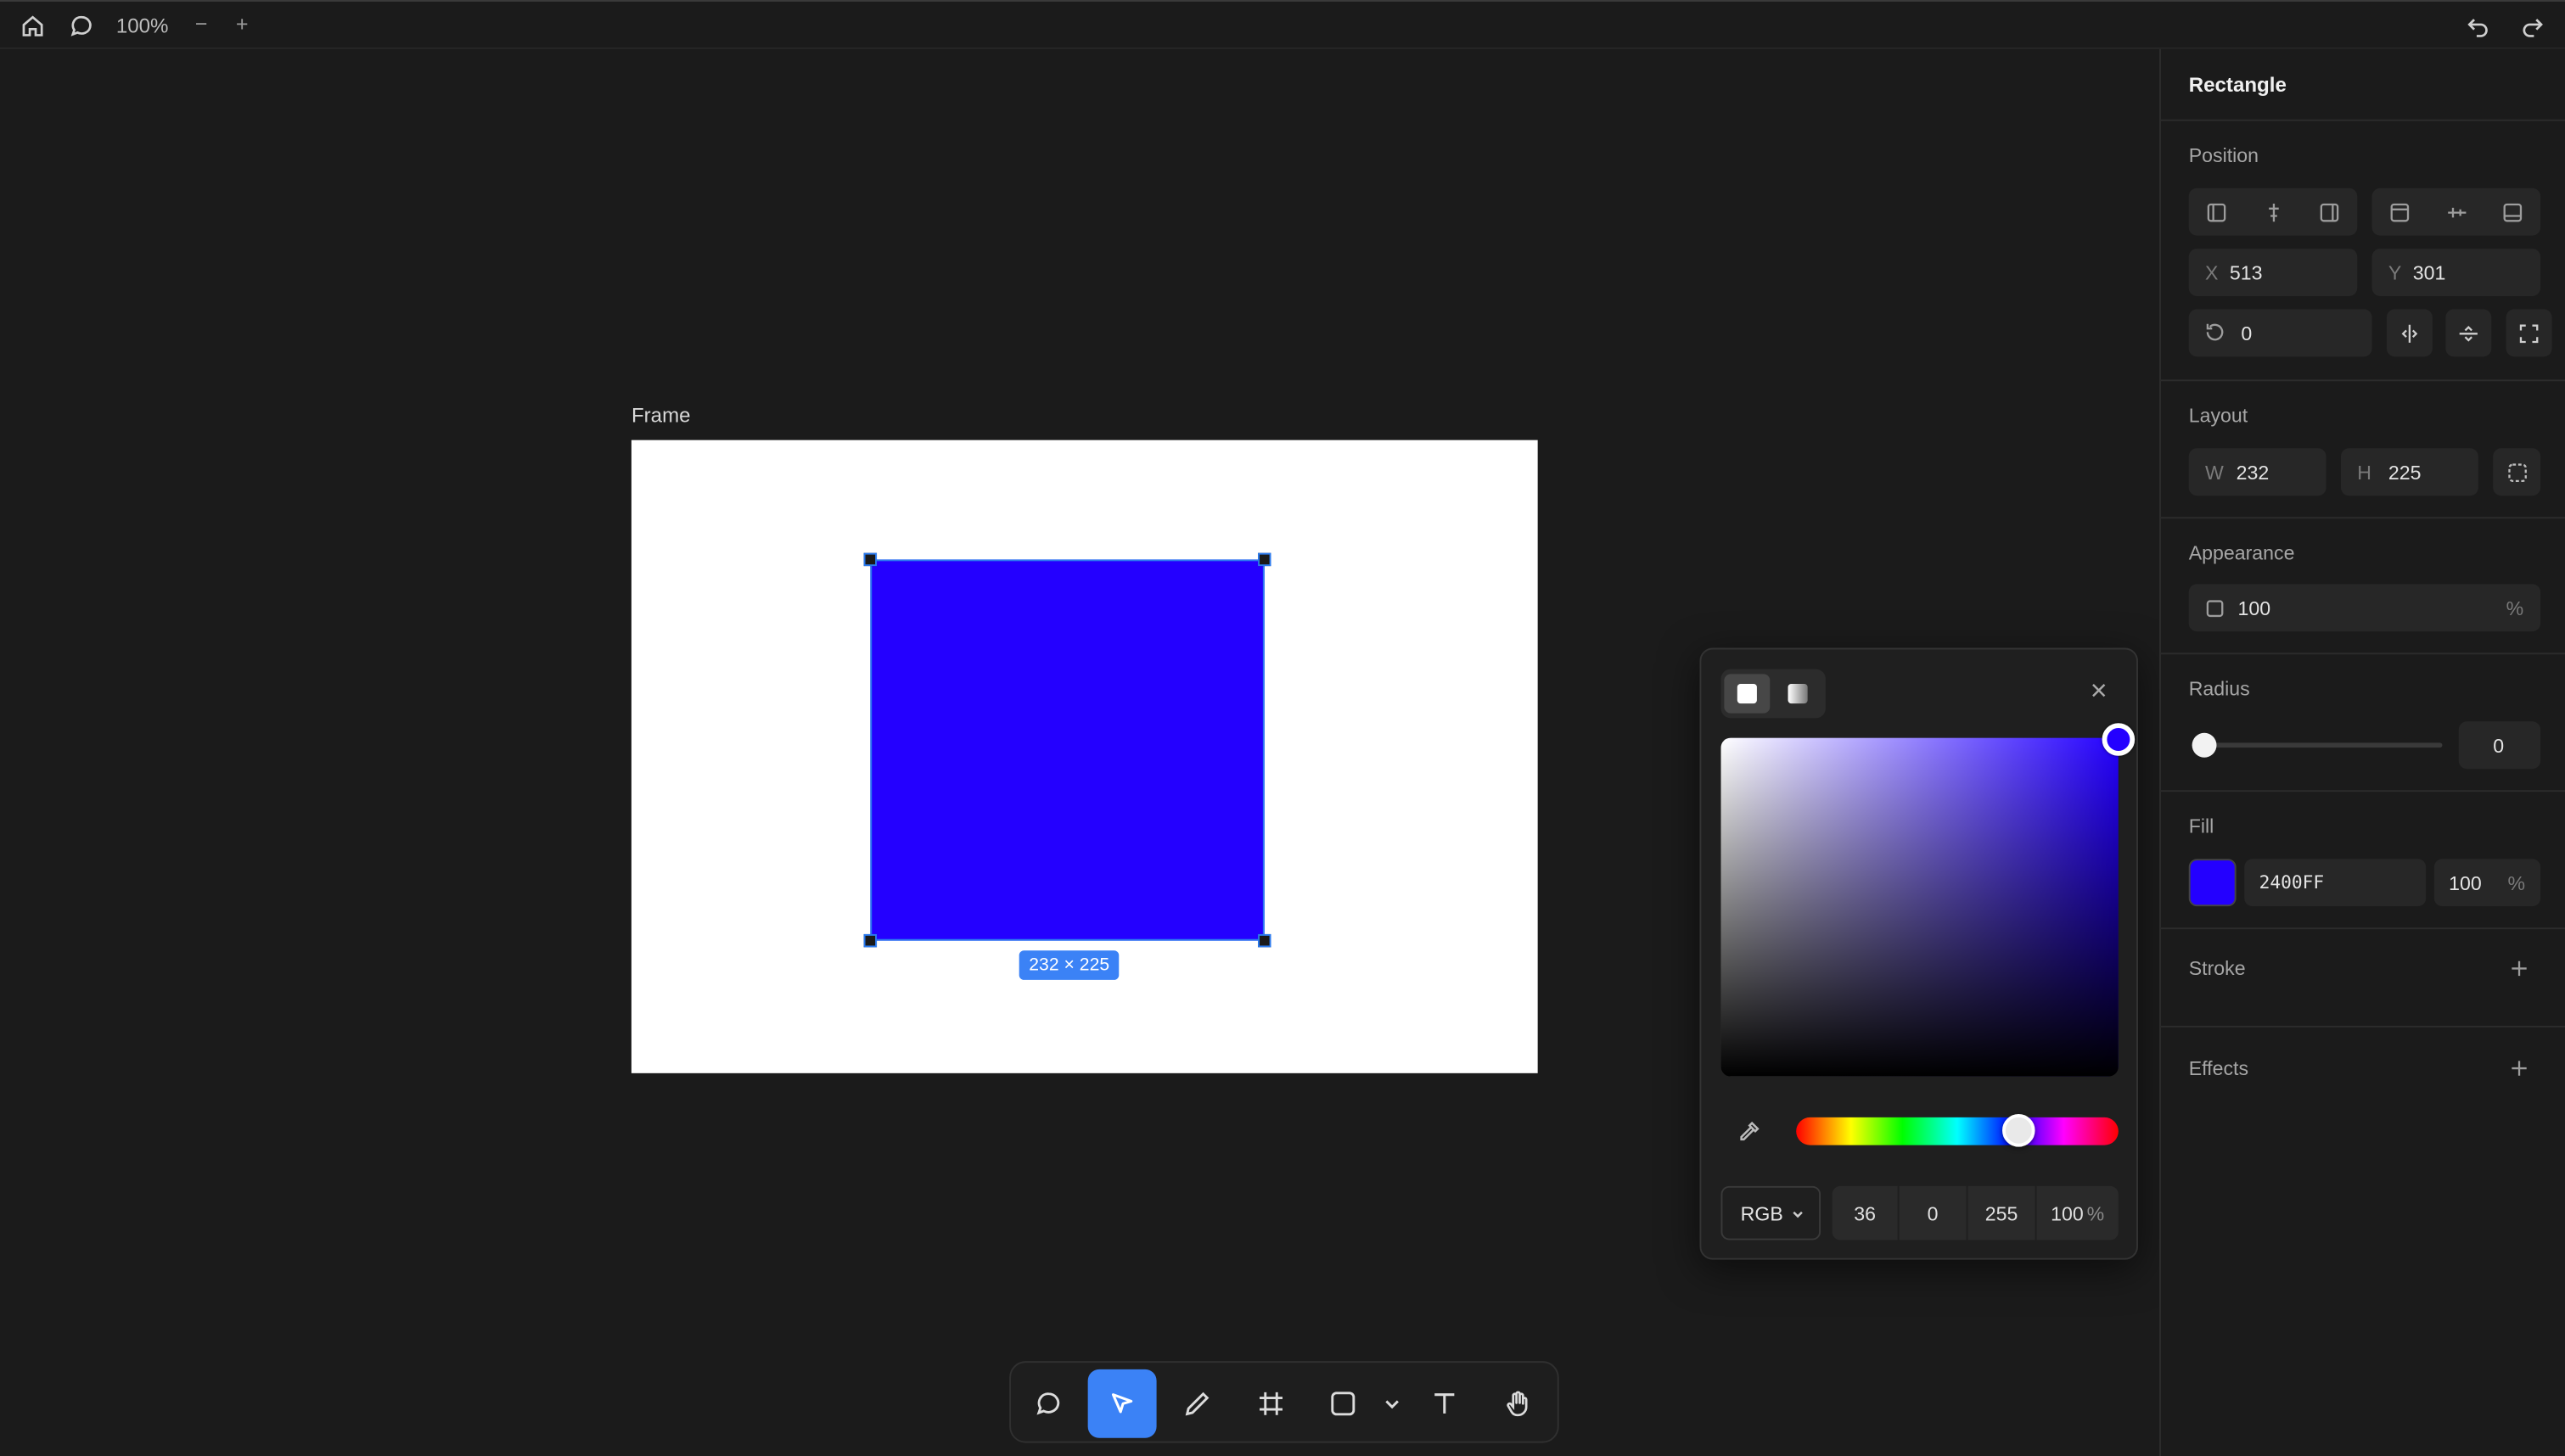  I want to click on radius-value: 0, so click(2499, 746).